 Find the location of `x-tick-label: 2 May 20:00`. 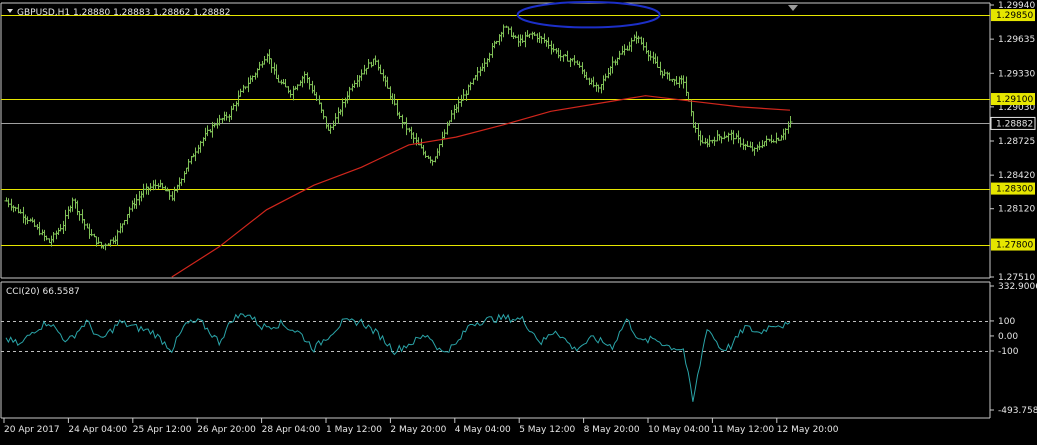

x-tick-label: 2 May 20:00 is located at coordinates (418, 430).